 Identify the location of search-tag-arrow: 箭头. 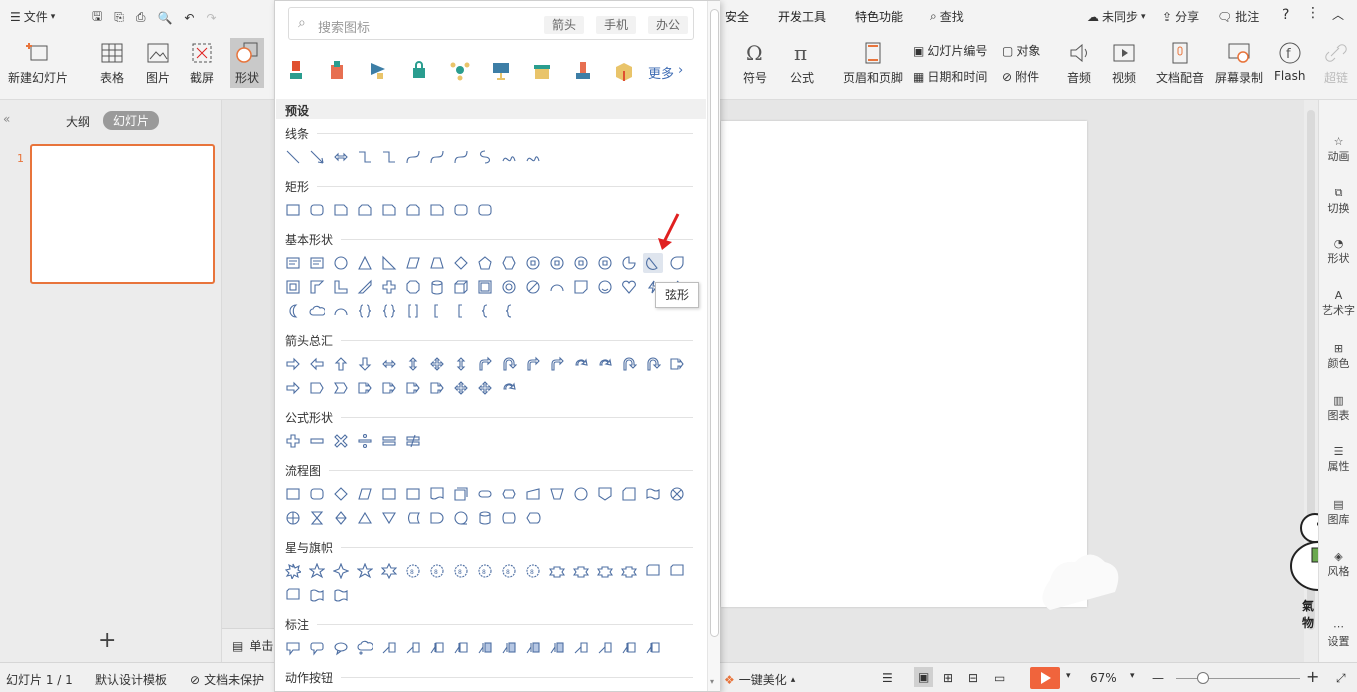
(564, 25).